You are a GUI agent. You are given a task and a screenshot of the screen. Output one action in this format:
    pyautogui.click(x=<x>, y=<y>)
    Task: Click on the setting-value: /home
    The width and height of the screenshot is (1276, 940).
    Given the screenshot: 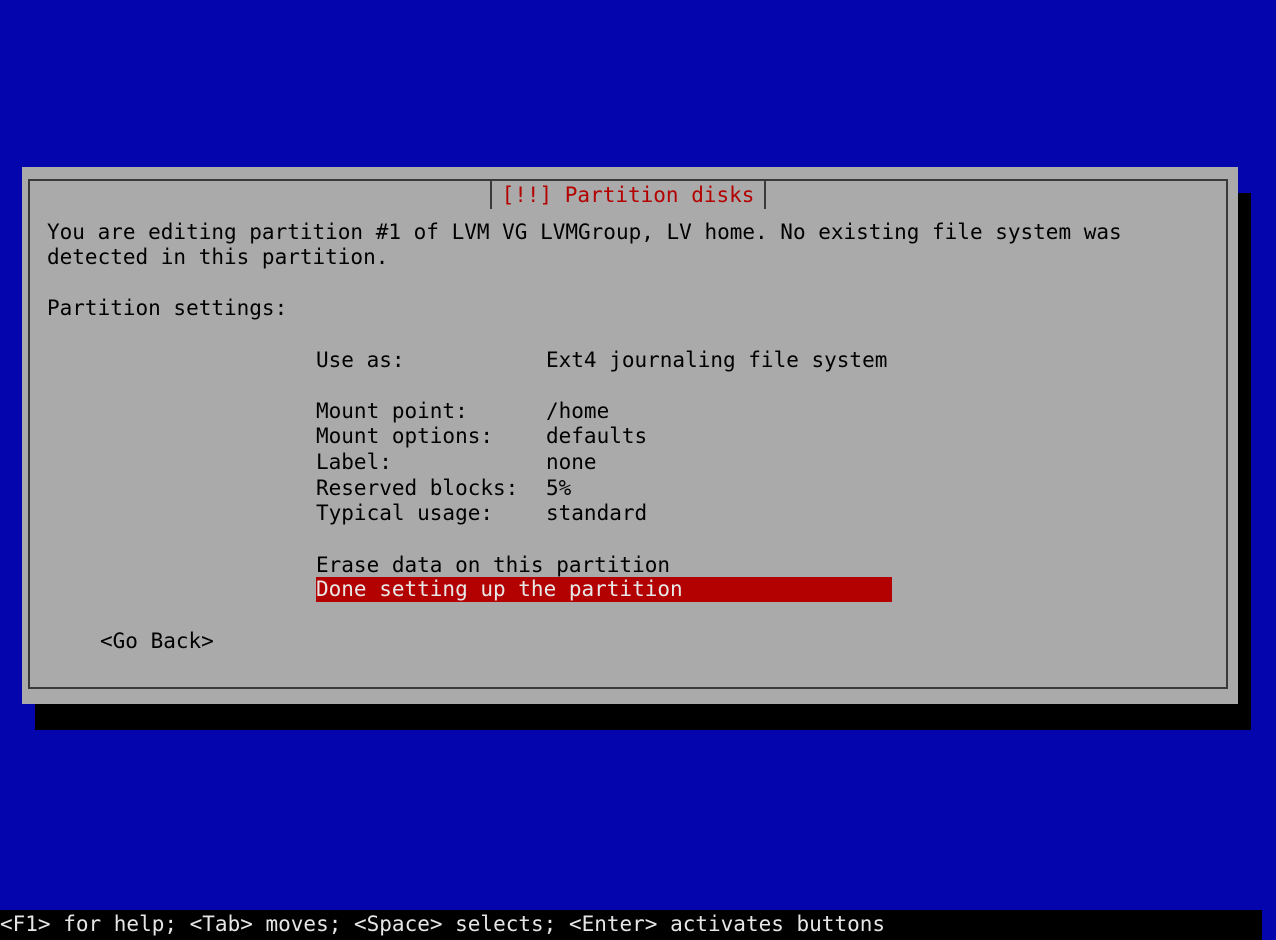 What is the action you would take?
    pyautogui.click(x=578, y=411)
    